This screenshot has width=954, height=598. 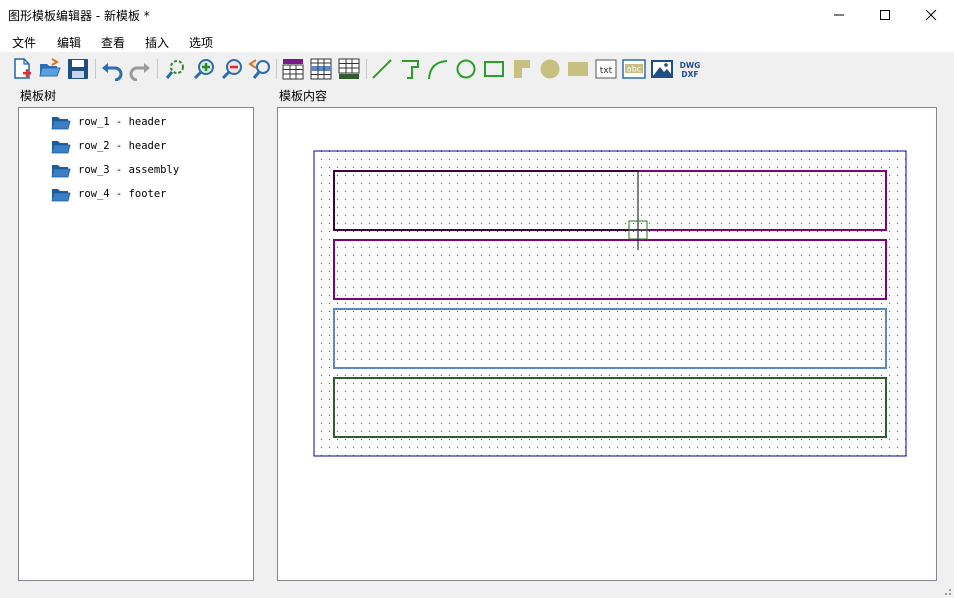 I want to click on zoom-previous-button, so click(x=260, y=69).